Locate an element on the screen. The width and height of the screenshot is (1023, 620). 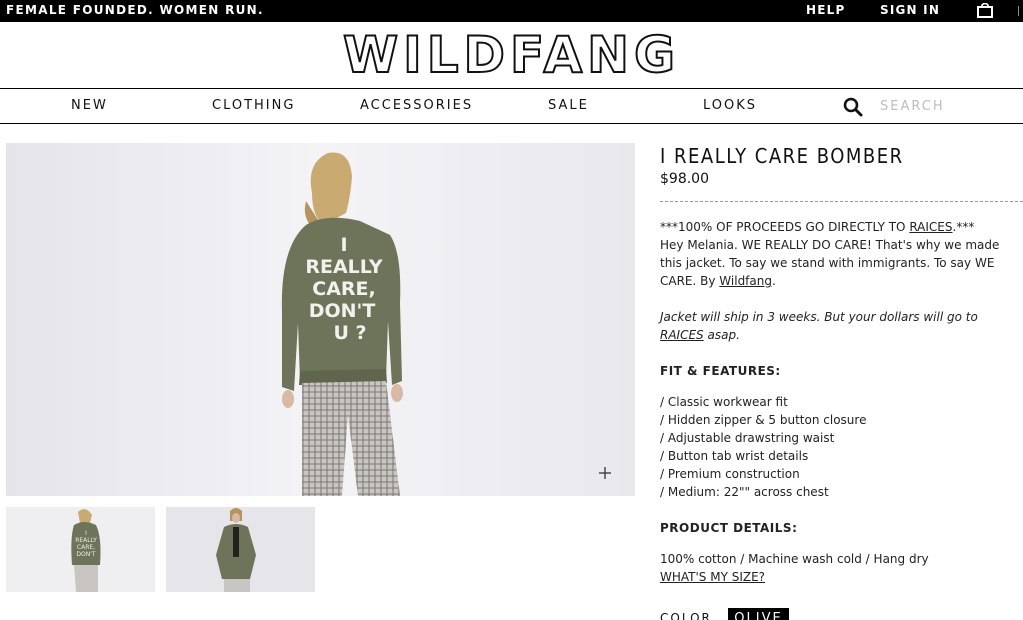
jacket-text-line: REALLY is located at coordinates (344, 267).